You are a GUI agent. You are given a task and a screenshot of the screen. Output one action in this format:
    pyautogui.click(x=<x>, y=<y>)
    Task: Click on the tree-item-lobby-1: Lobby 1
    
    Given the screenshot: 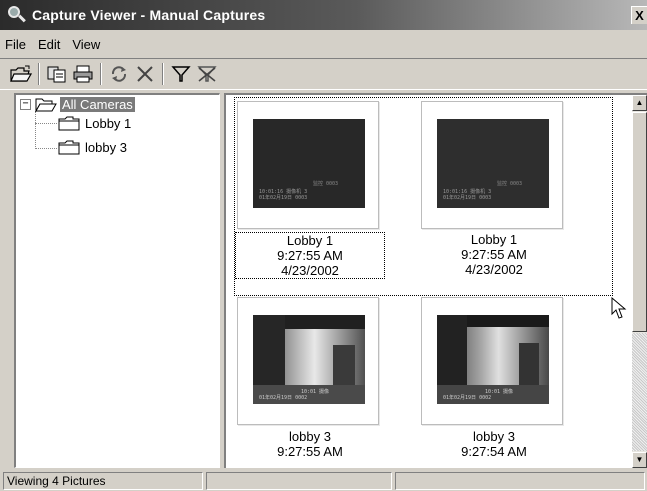 What is the action you would take?
    pyautogui.click(x=95, y=123)
    